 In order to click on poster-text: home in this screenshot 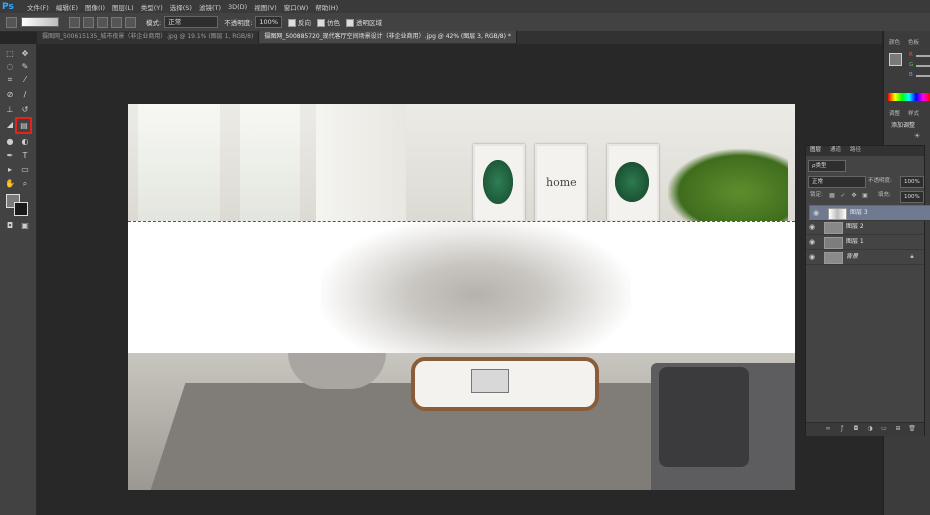, I will do `click(561, 182)`.